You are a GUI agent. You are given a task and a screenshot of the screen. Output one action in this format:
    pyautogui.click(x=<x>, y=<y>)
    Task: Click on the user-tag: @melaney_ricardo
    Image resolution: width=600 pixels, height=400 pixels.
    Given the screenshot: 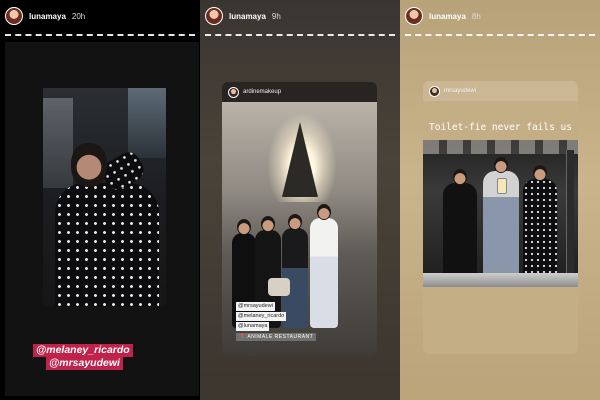 What is the action you would take?
    pyautogui.click(x=261, y=316)
    